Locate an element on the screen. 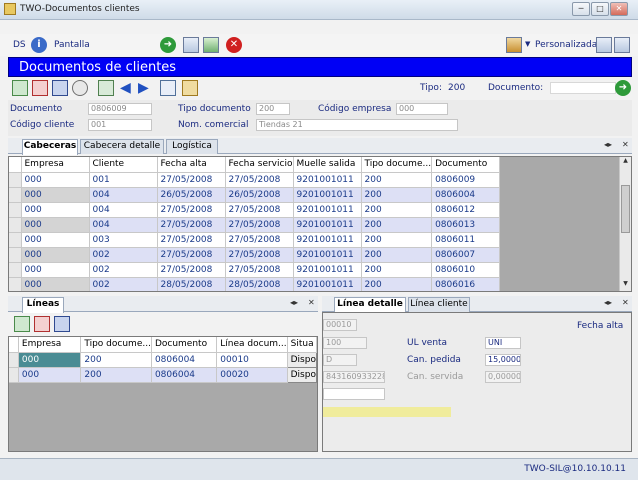 Image resolution: width=638 pixels, height=480 pixels. chevron-down-icon: ▼ is located at coordinates (527, 44).